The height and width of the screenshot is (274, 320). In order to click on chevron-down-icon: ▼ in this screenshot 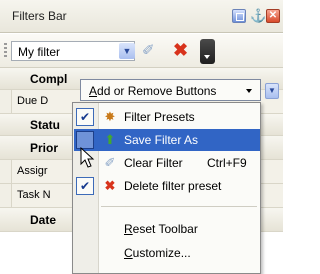, I will do `click(272, 91)`.